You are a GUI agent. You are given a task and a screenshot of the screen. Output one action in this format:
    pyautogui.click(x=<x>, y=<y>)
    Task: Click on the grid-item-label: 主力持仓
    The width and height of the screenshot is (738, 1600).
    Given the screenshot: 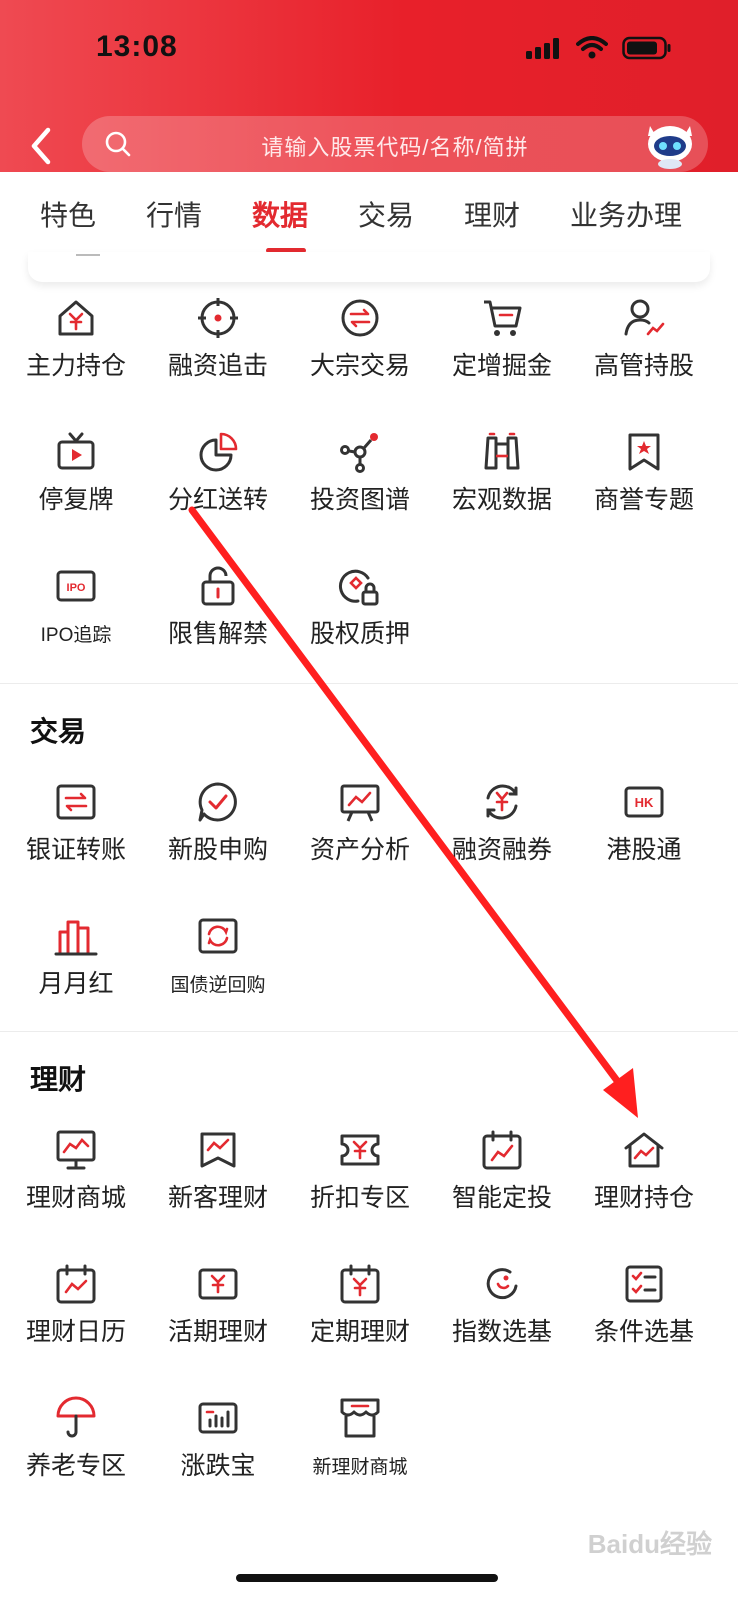 What is the action you would take?
    pyautogui.click(x=75, y=366)
    